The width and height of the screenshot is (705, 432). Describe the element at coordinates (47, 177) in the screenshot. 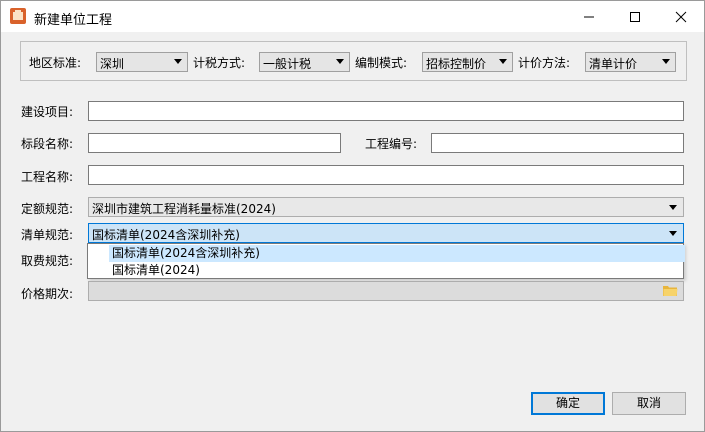

I see `project-name-label: 工程名称:` at that location.